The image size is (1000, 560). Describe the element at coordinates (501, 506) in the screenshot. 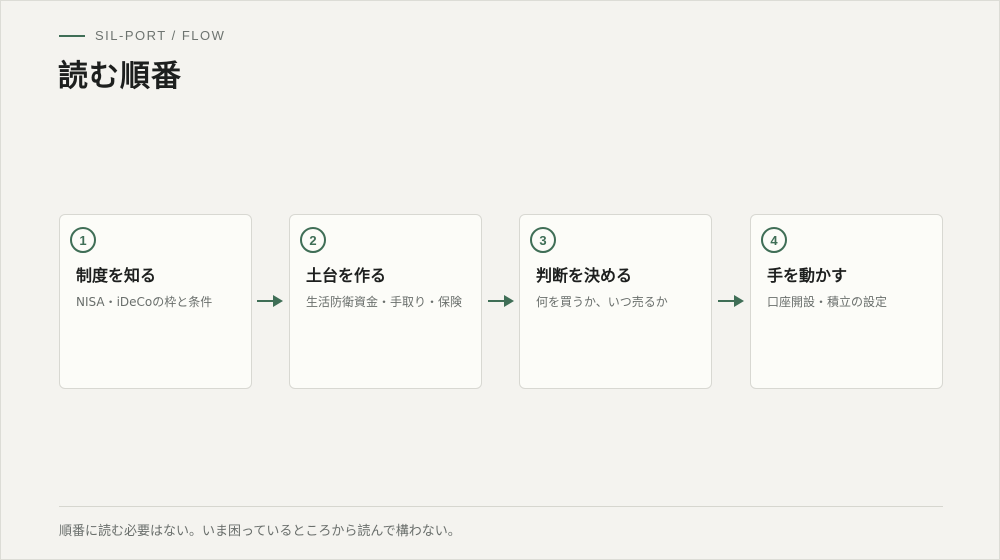

I see `footer-divider` at that location.